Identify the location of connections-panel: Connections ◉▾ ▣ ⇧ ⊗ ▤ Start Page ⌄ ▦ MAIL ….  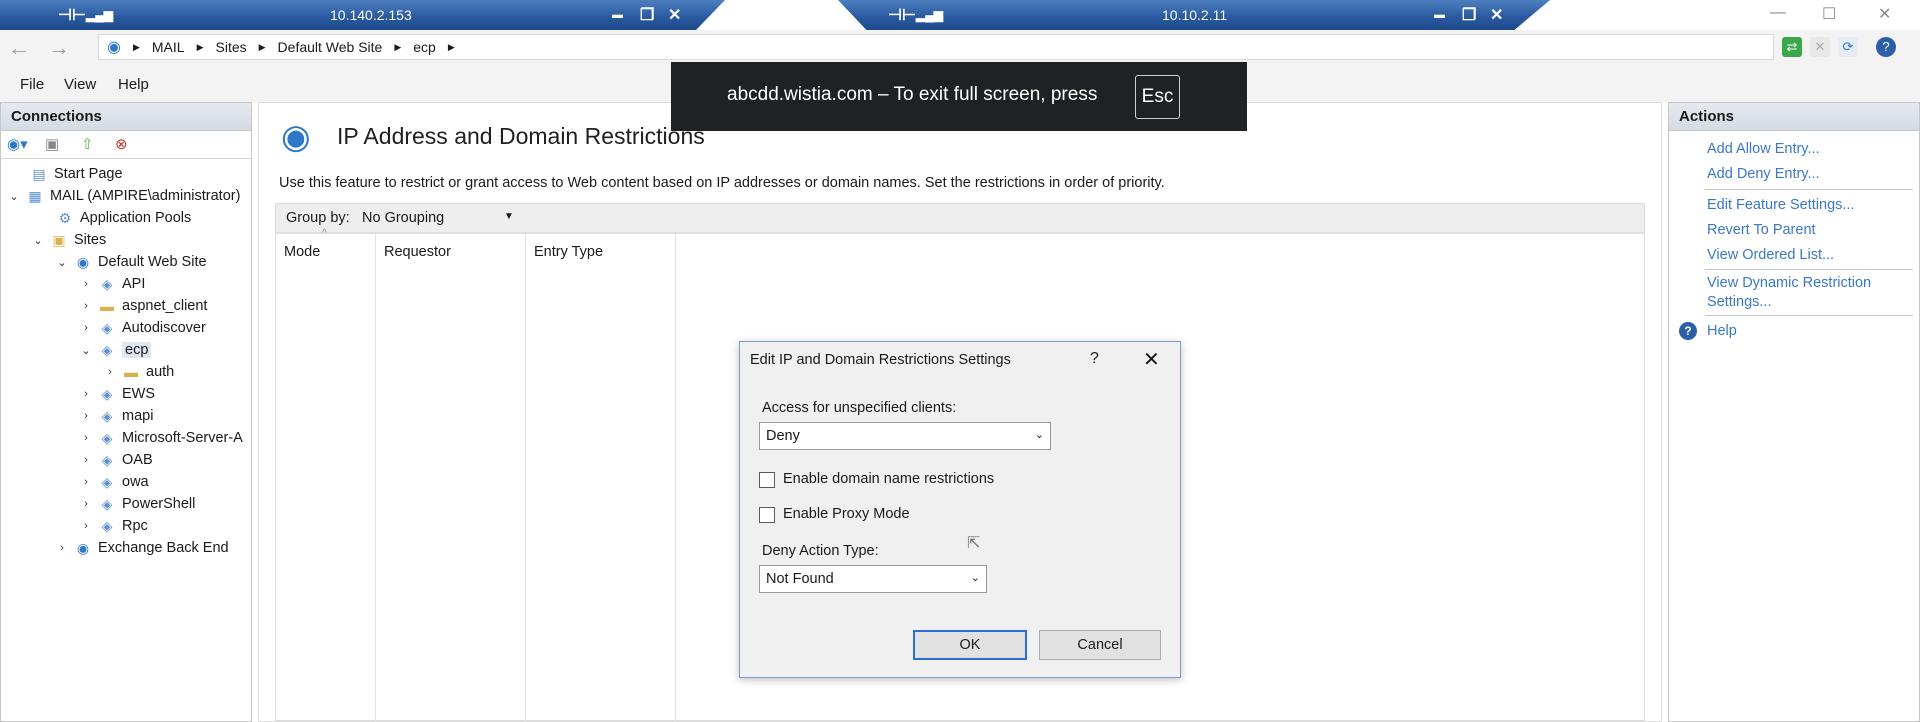
(126, 412).